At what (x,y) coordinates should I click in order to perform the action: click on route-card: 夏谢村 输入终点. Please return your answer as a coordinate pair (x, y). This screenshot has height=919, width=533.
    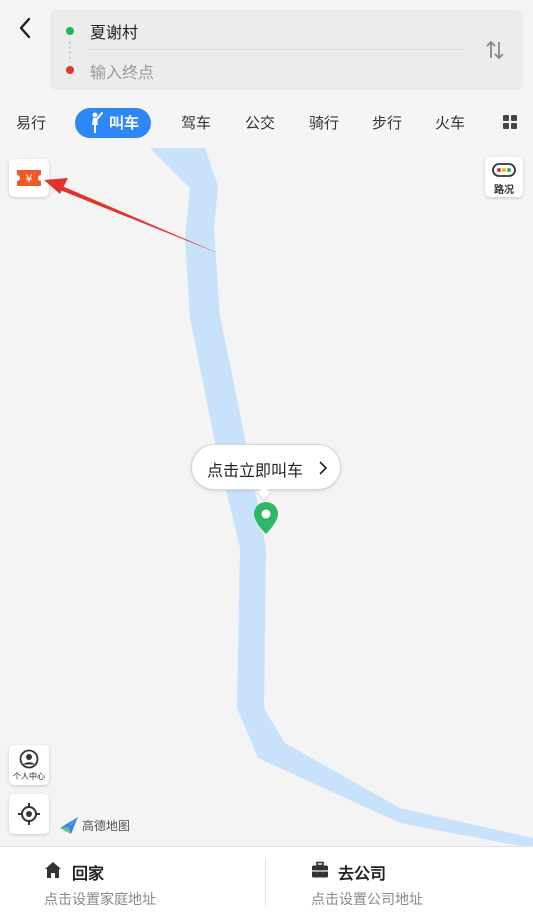
    Looking at the image, I should click on (286, 50).